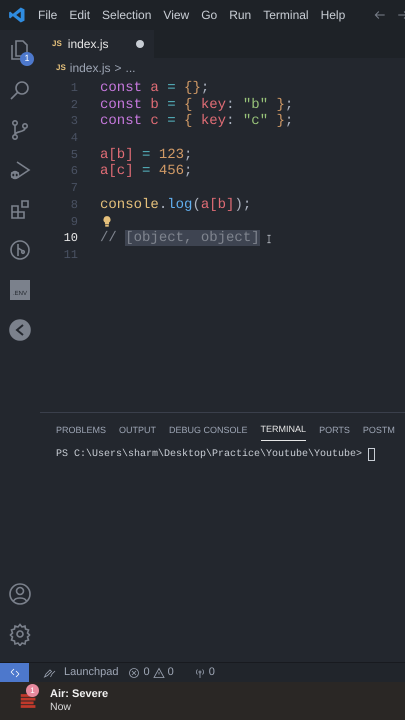  What do you see at coordinates (200, 672) in the screenshot?
I see `broadcast-icon` at bounding box center [200, 672].